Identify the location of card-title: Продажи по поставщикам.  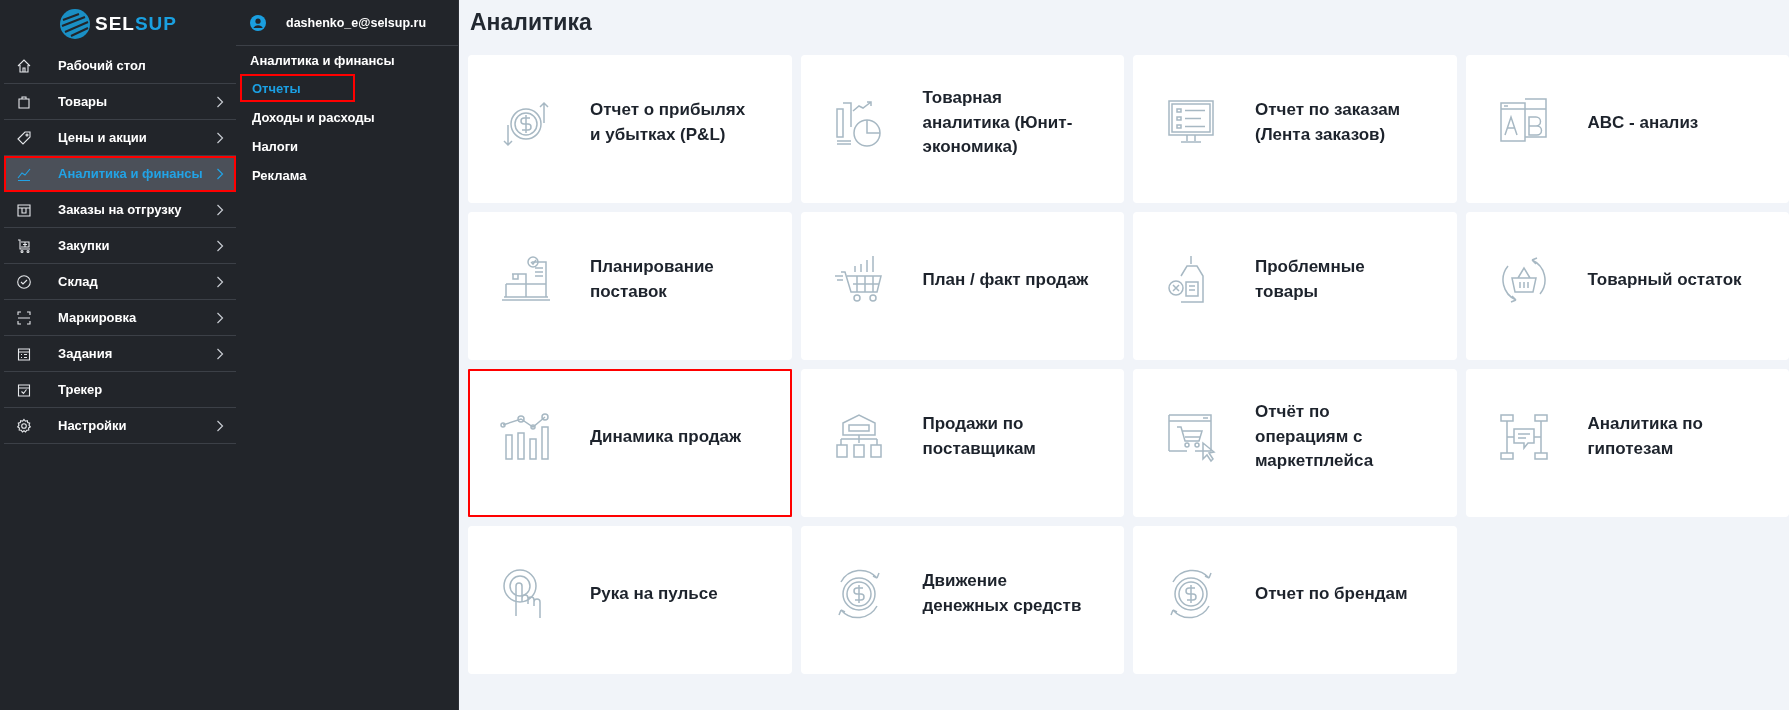
(979, 436).